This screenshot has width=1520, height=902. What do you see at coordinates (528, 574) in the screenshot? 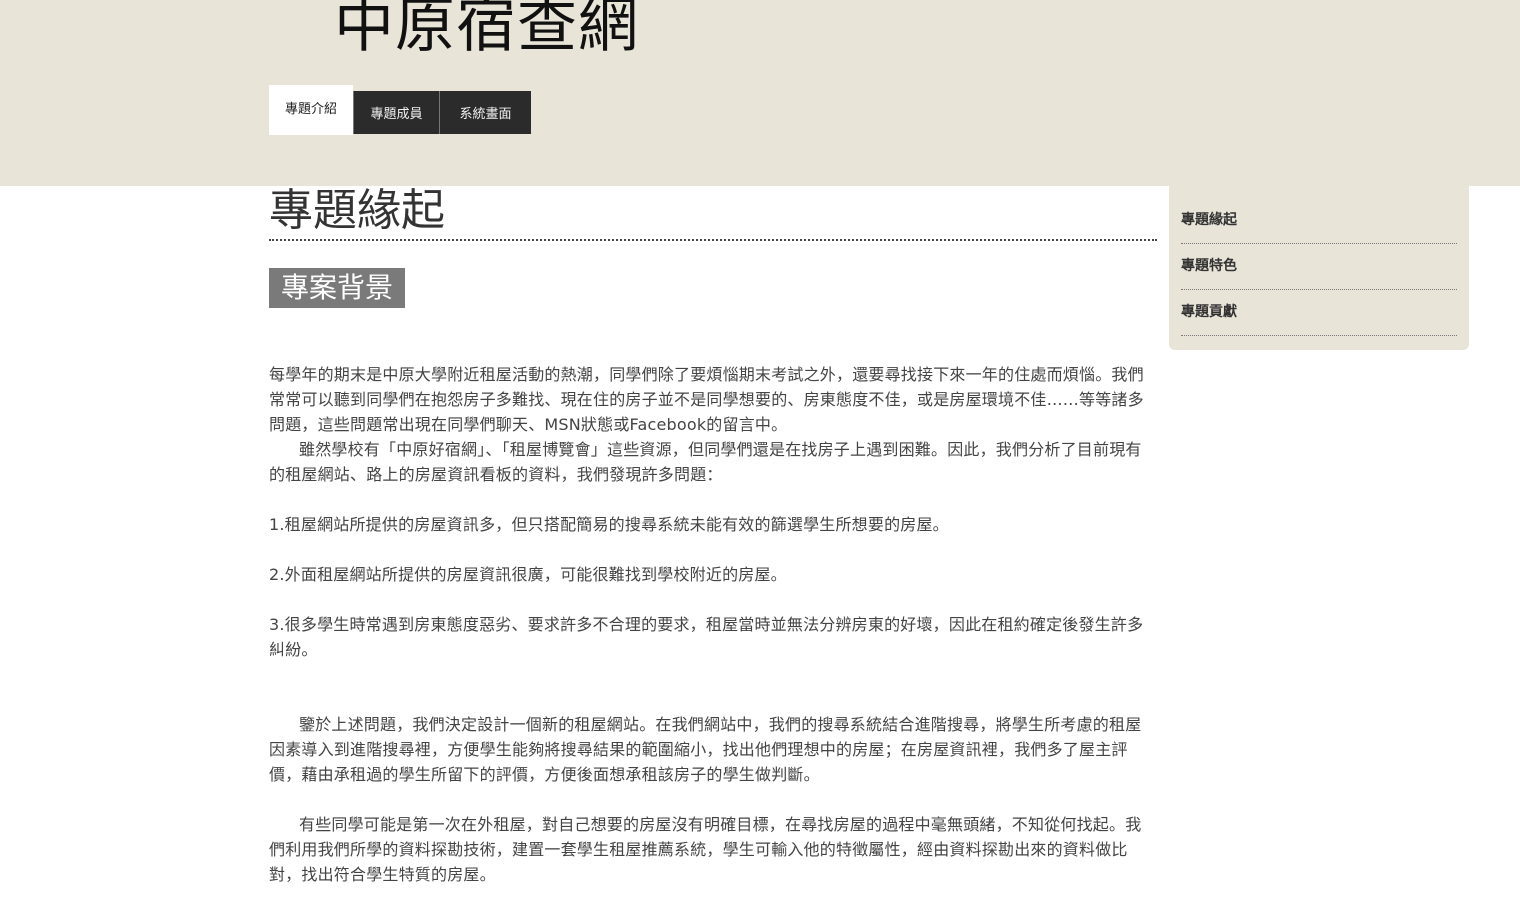
I see `problem-item-2: 2.外面租屋網站所提供的房屋資訊很廣，可能很難找到學校附近的房屋。` at bounding box center [528, 574].